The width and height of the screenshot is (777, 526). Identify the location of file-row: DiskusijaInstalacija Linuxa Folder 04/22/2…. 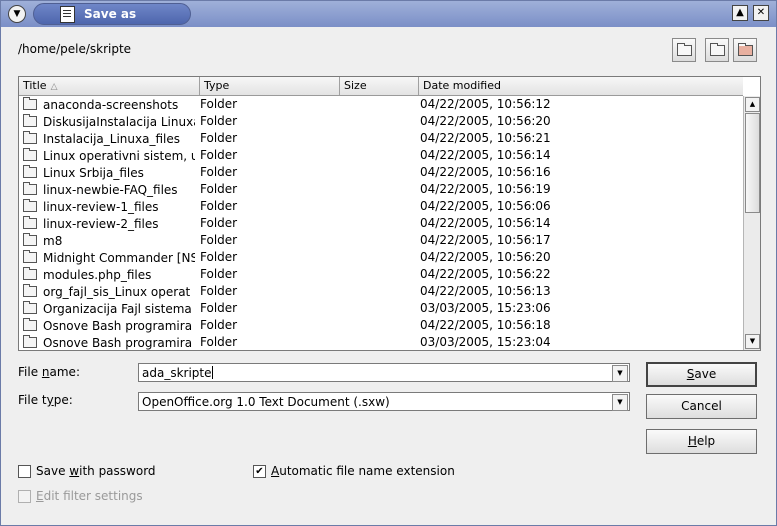
(381, 121).